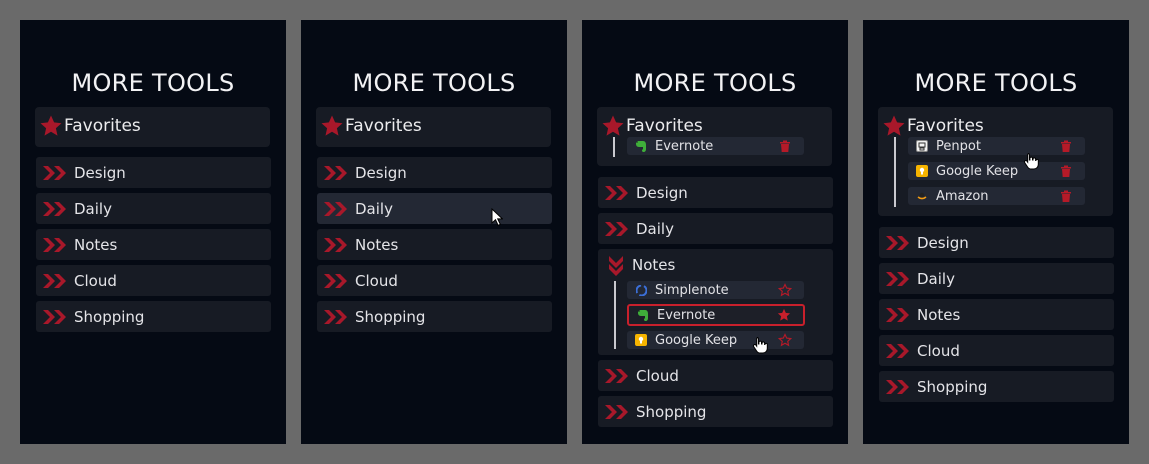  I want to click on item-name: Google Keep, so click(977, 171).